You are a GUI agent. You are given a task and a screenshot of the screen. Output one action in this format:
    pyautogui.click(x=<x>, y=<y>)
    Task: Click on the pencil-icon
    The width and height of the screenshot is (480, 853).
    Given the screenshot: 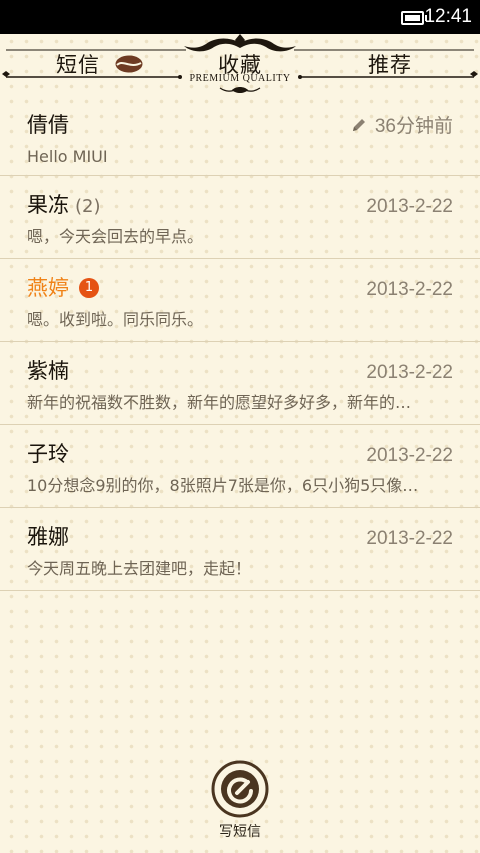 What is the action you would take?
    pyautogui.click(x=358, y=125)
    